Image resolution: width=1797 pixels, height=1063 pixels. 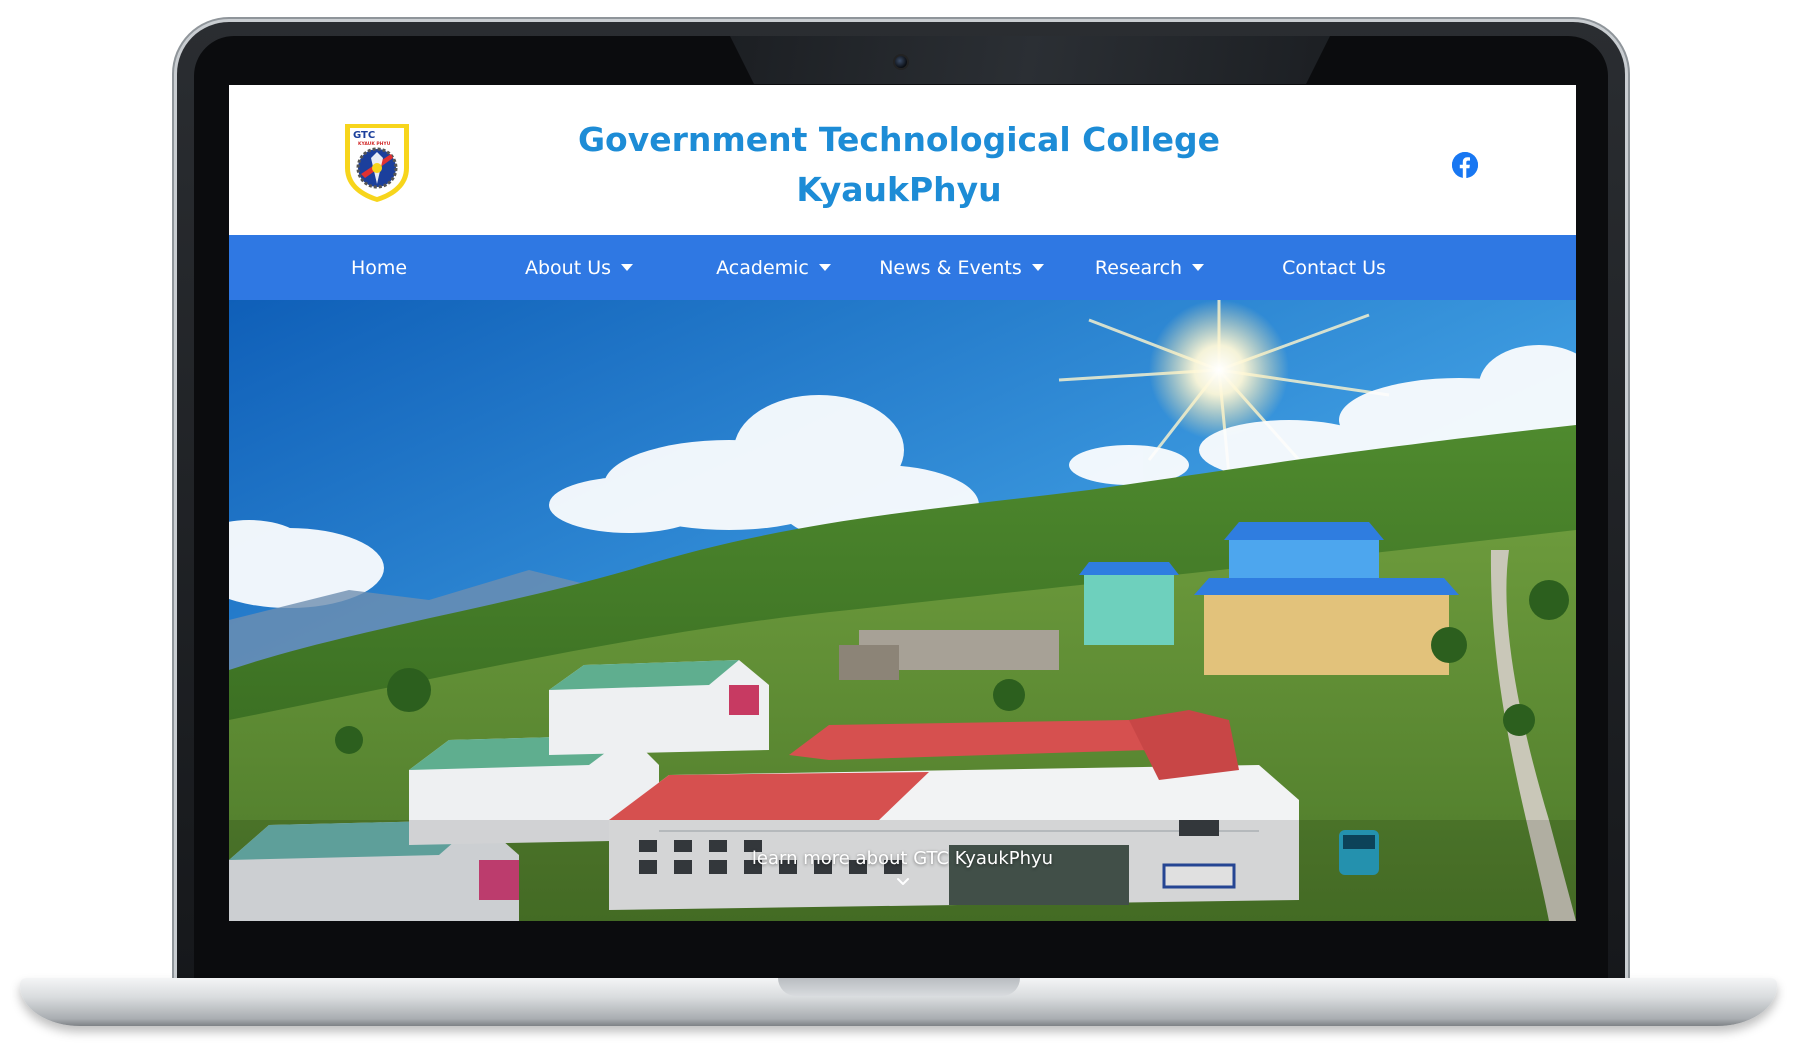 I want to click on nav-item-label: About Us, so click(x=568, y=267).